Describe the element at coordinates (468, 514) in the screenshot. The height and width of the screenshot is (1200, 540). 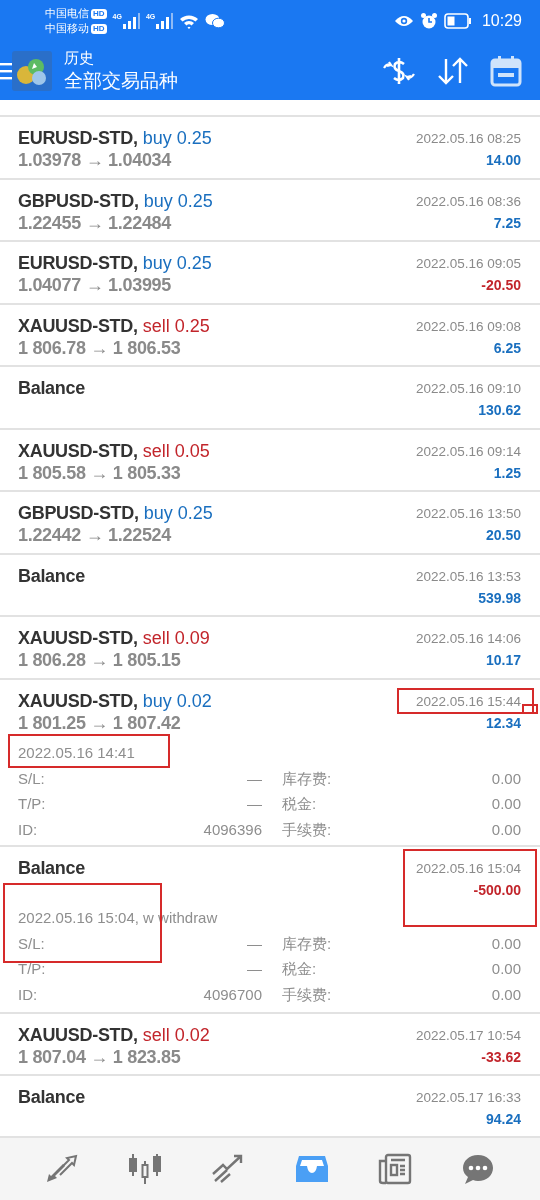
I see `close-time: 2022.05.16 13:50` at that location.